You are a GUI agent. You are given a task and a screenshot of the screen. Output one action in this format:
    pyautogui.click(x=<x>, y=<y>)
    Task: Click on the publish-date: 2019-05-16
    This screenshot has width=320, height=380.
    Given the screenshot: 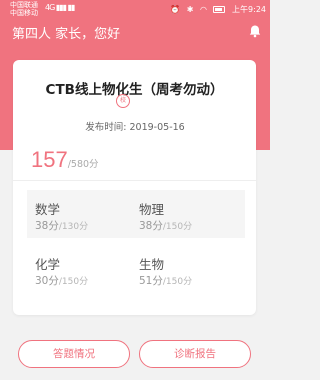 What is the action you would take?
    pyautogui.click(x=157, y=127)
    